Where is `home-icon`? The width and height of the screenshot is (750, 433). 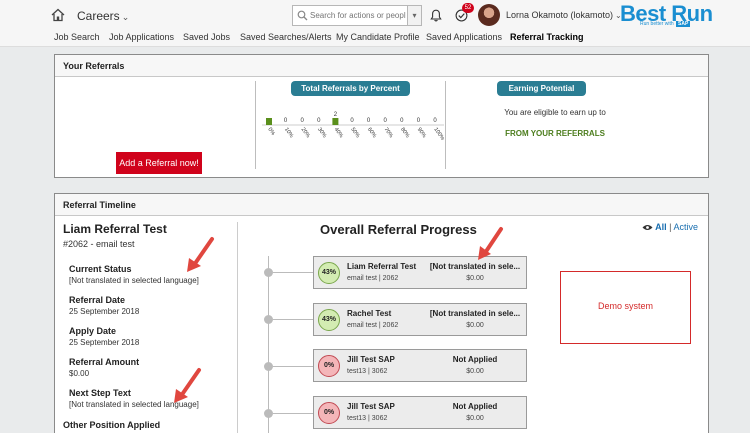
home-icon is located at coordinates (58, 15).